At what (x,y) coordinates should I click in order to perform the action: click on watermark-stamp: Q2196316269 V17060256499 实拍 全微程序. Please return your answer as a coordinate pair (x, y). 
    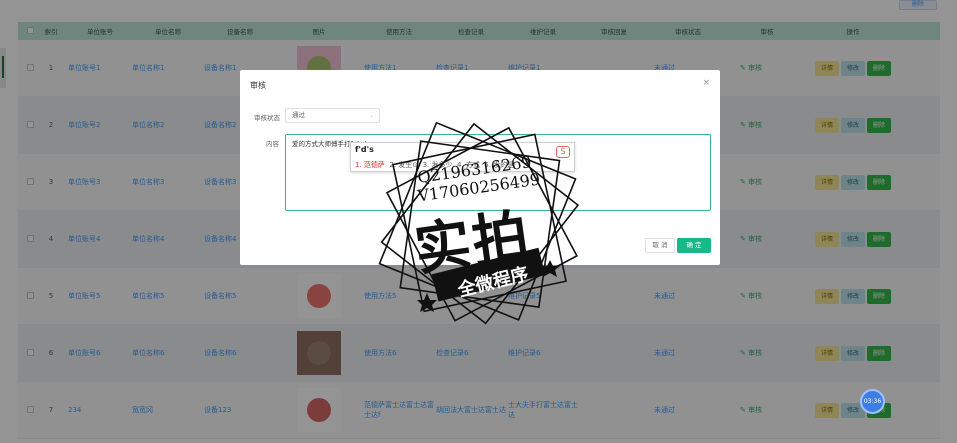
    Looking at the image, I should click on (479, 228).